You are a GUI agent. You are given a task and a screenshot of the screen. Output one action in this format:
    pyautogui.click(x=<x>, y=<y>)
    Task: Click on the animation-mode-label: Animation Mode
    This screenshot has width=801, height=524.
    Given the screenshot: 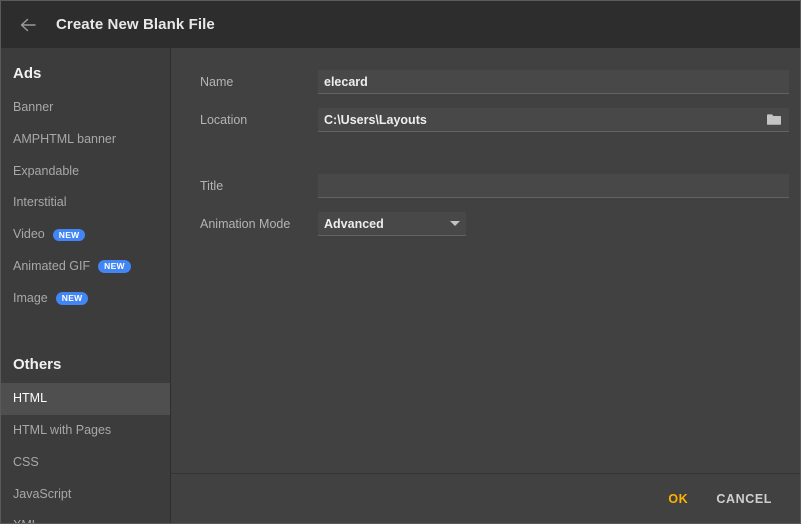 What is the action you would take?
    pyautogui.click(x=245, y=224)
    